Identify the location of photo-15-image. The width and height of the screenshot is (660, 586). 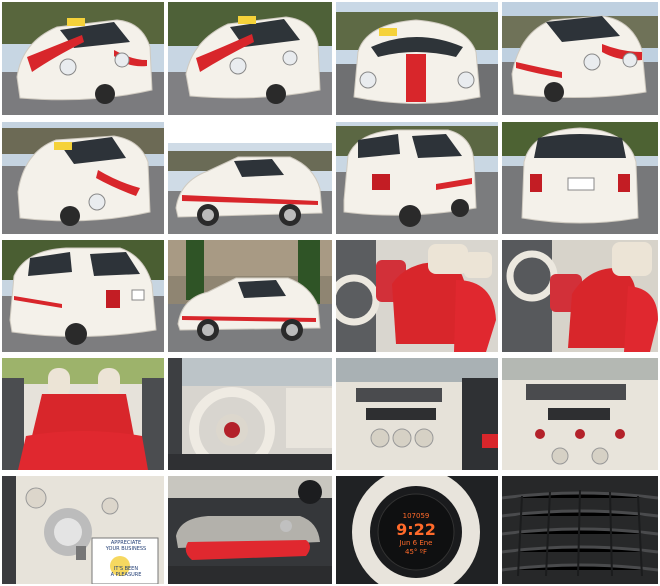
(417, 414).